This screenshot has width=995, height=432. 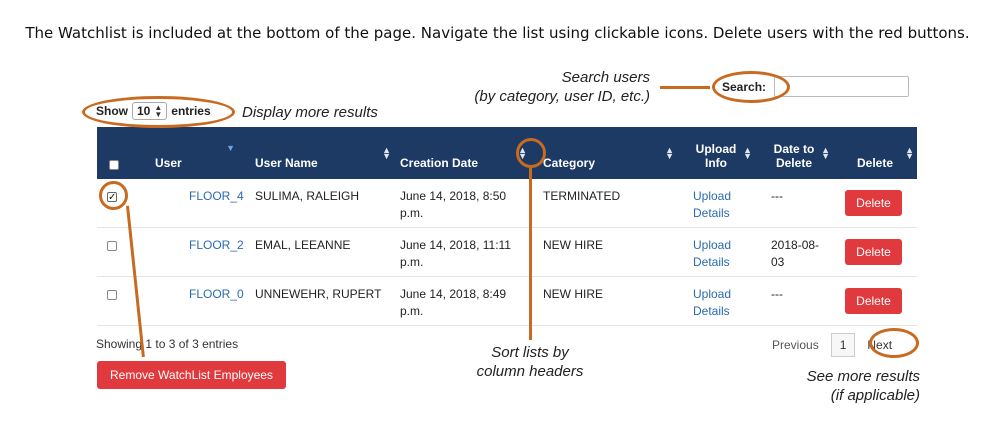 What do you see at coordinates (875, 163) in the screenshot?
I see `header-delete-label: Delete` at bounding box center [875, 163].